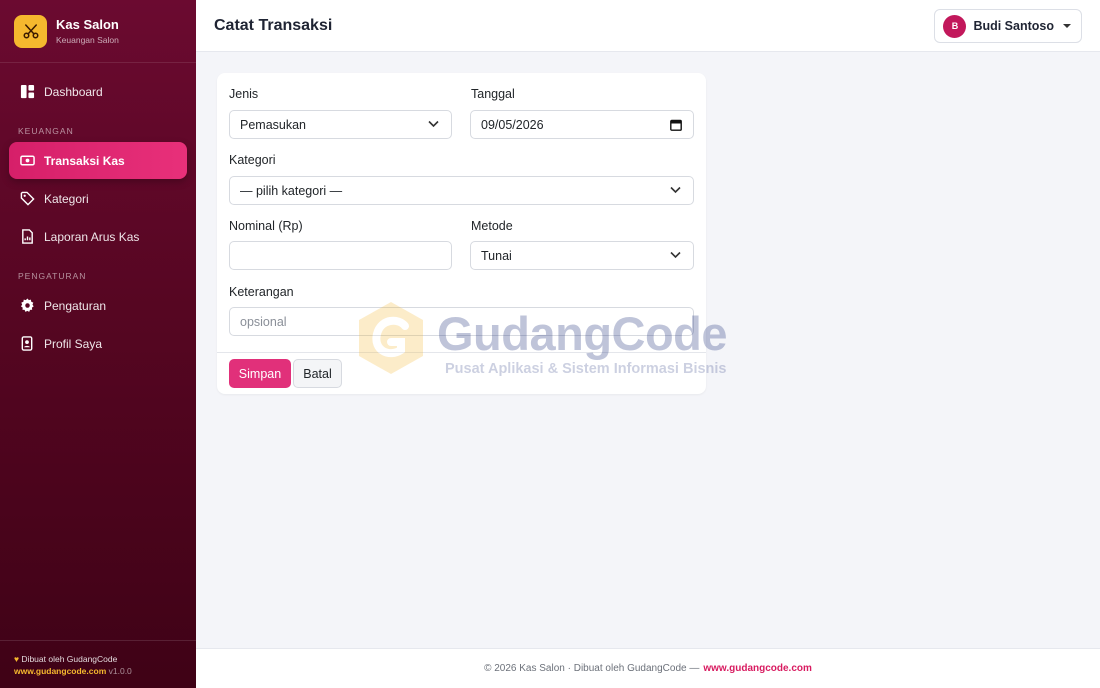  I want to click on tag-icon, so click(27, 199).